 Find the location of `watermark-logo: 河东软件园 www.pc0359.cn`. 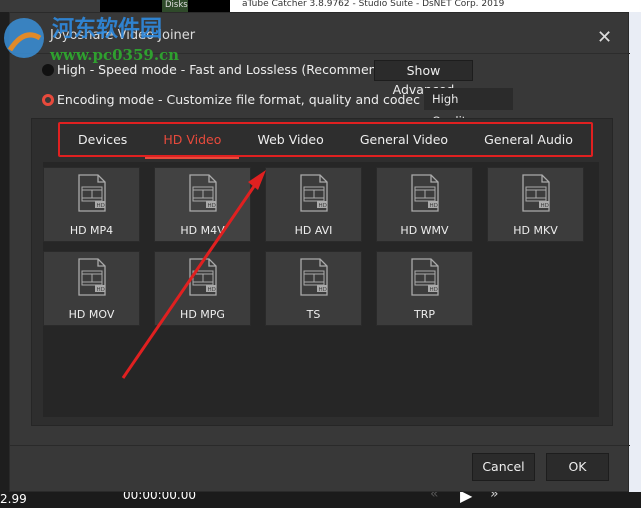

watermark-logo: 河东软件园 www.pc0359.cn is located at coordinates (100, 37).